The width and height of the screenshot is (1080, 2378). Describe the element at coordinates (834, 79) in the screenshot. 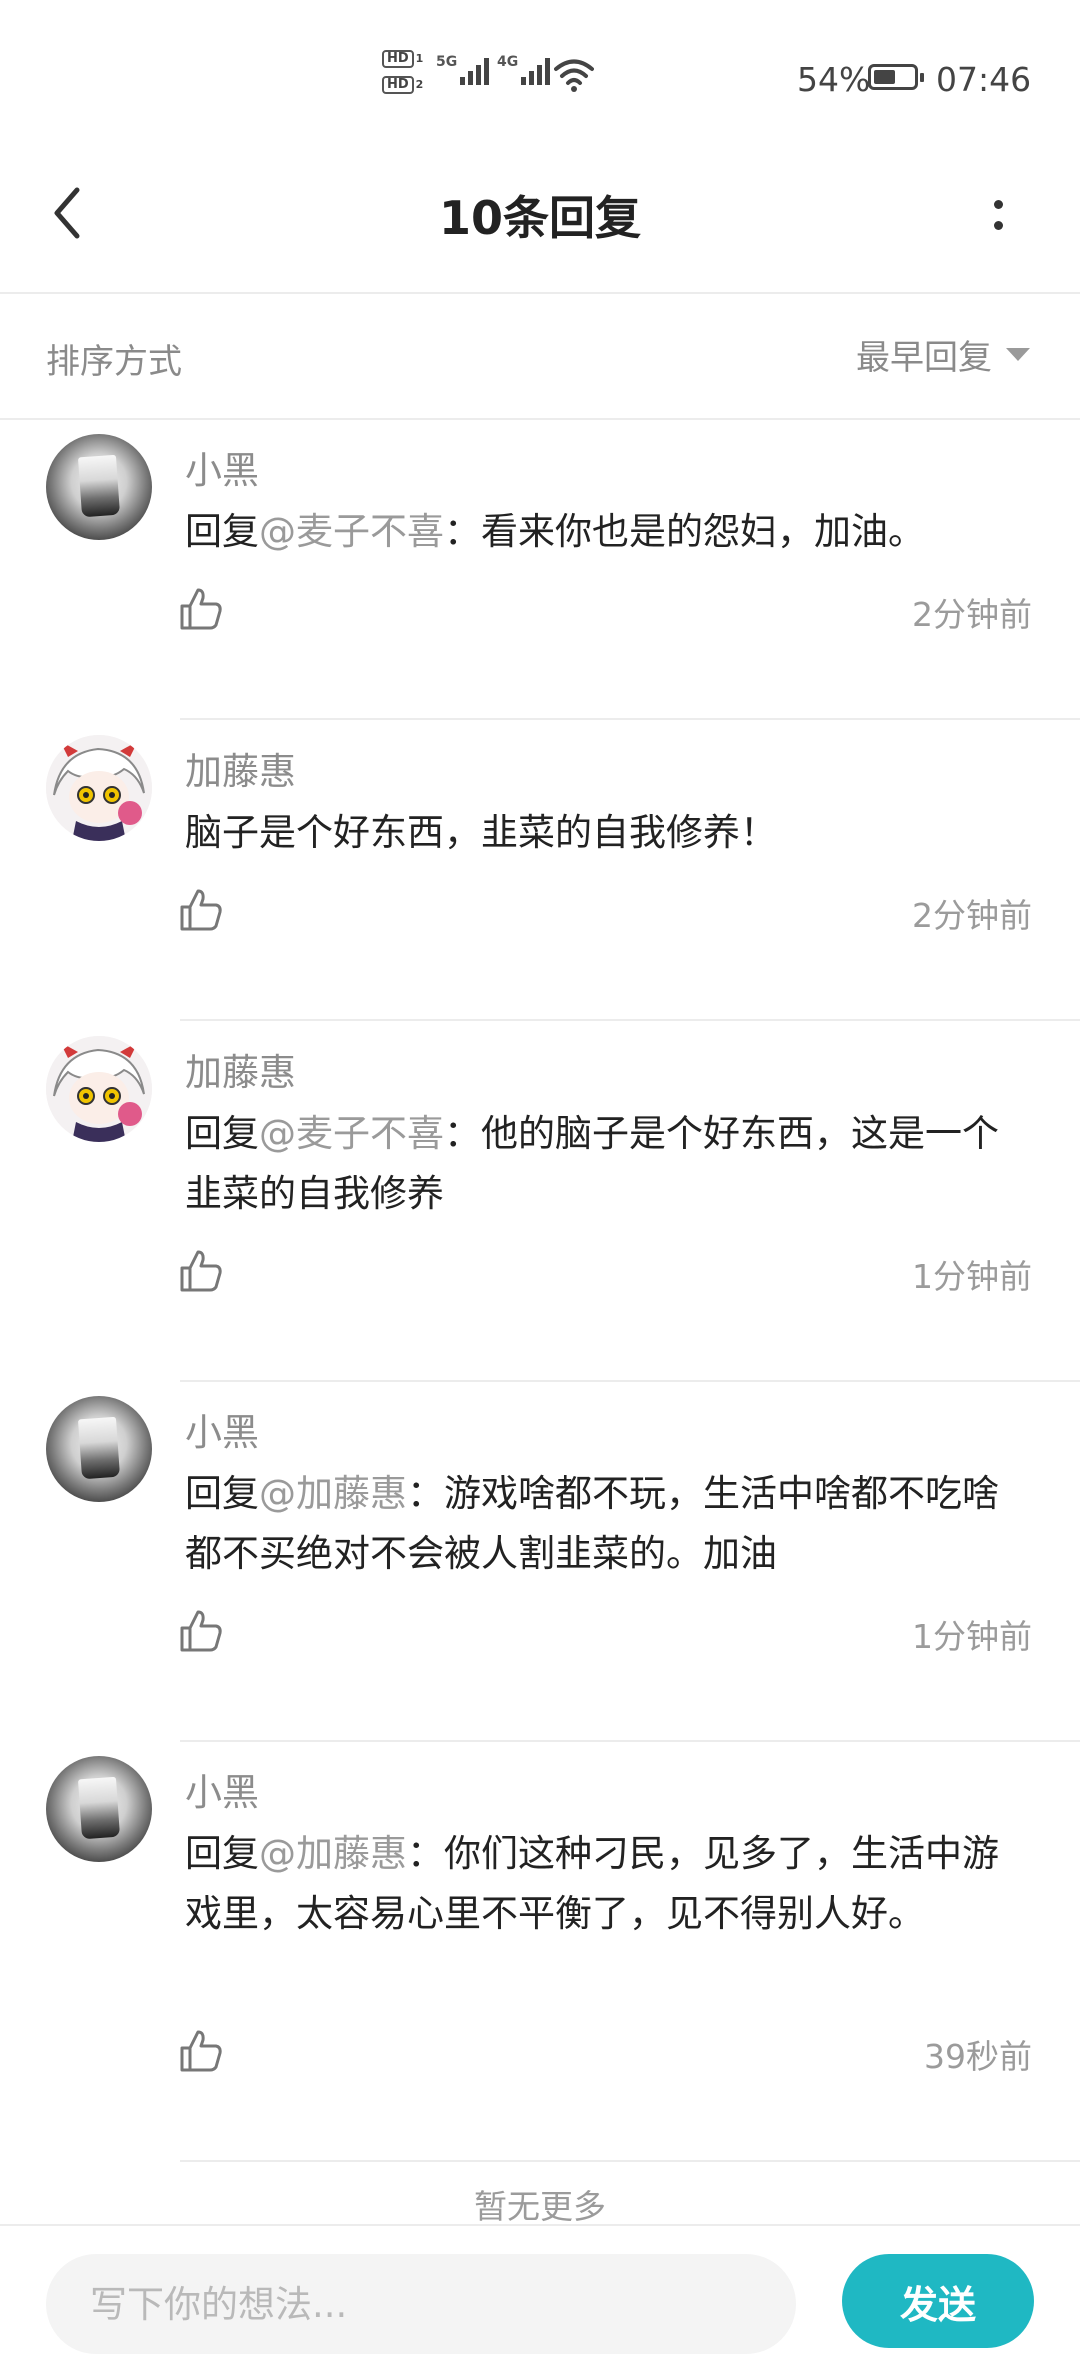

I see `battery-percent: 54%` at that location.